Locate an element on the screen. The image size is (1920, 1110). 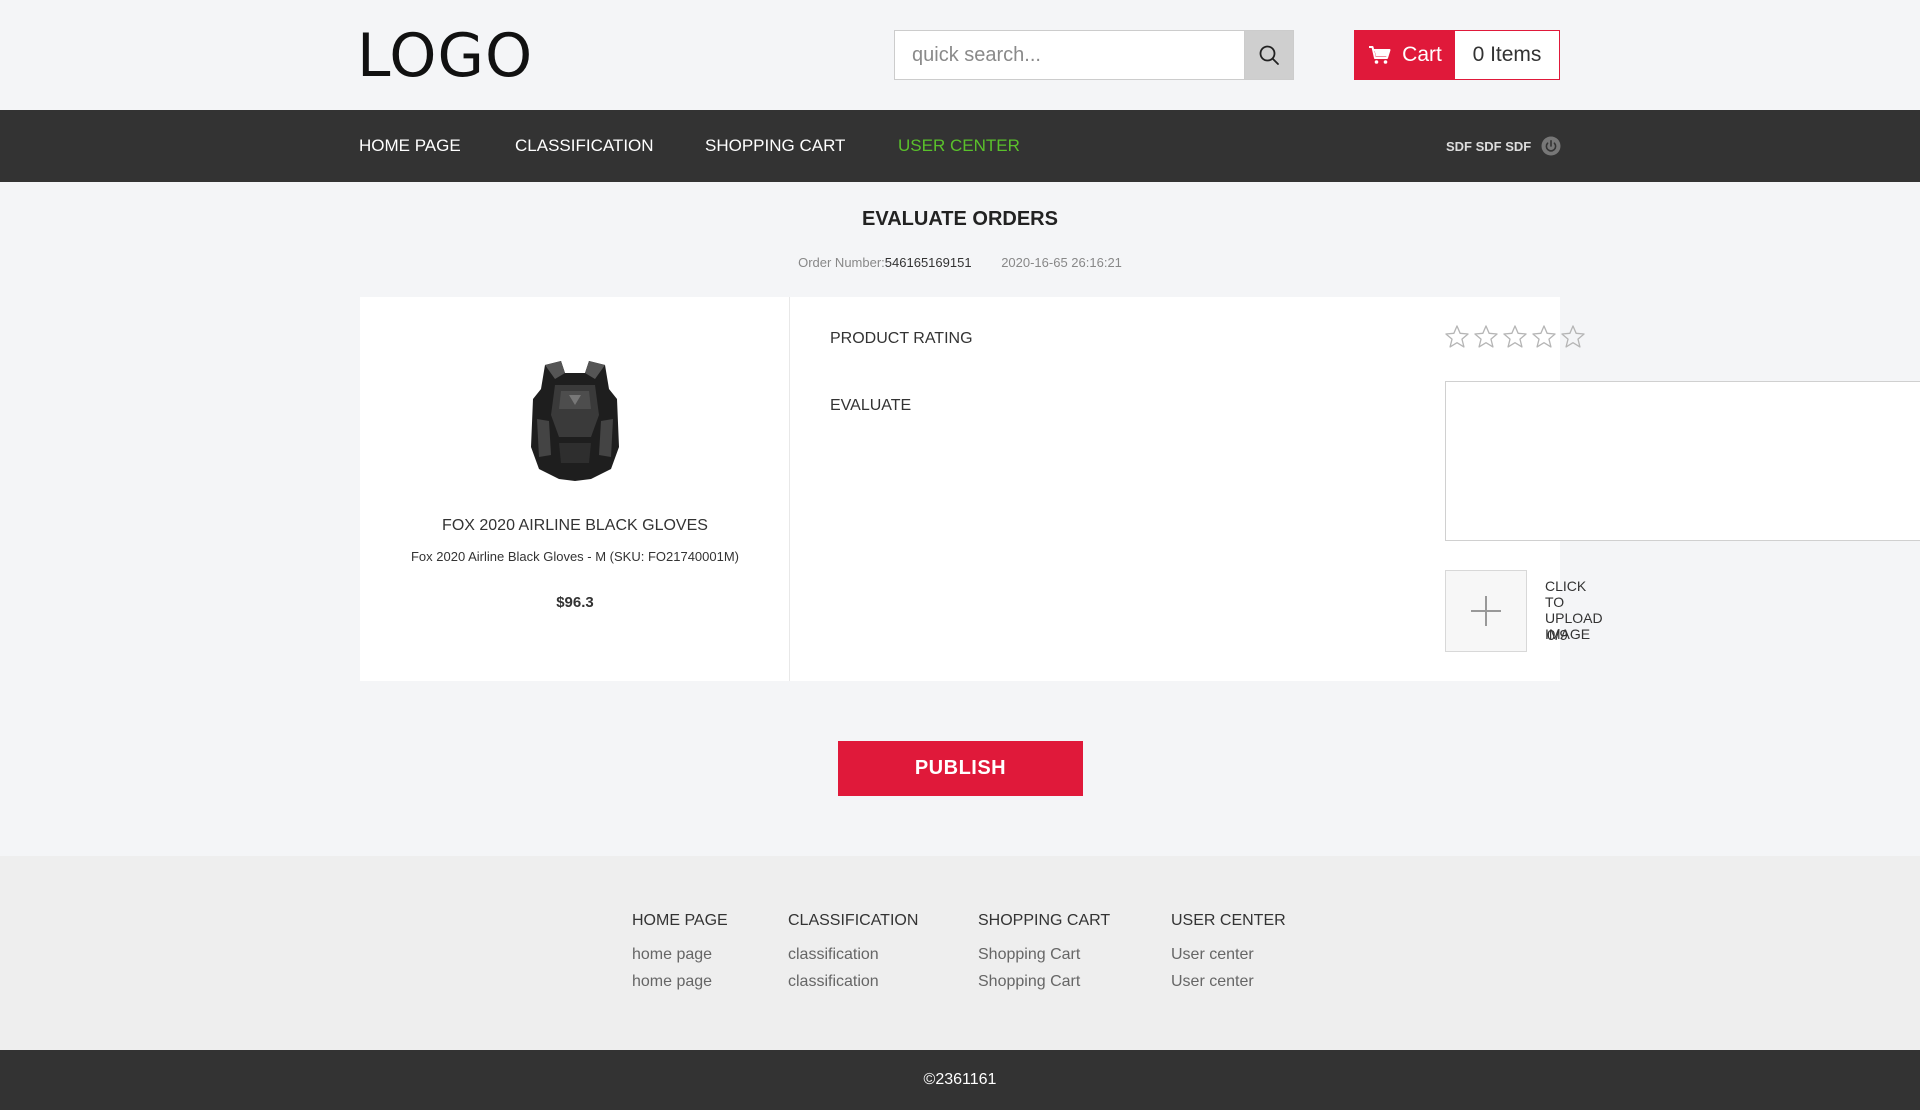
footer-heading: SHOPPING CART is located at coordinates (1044, 920).